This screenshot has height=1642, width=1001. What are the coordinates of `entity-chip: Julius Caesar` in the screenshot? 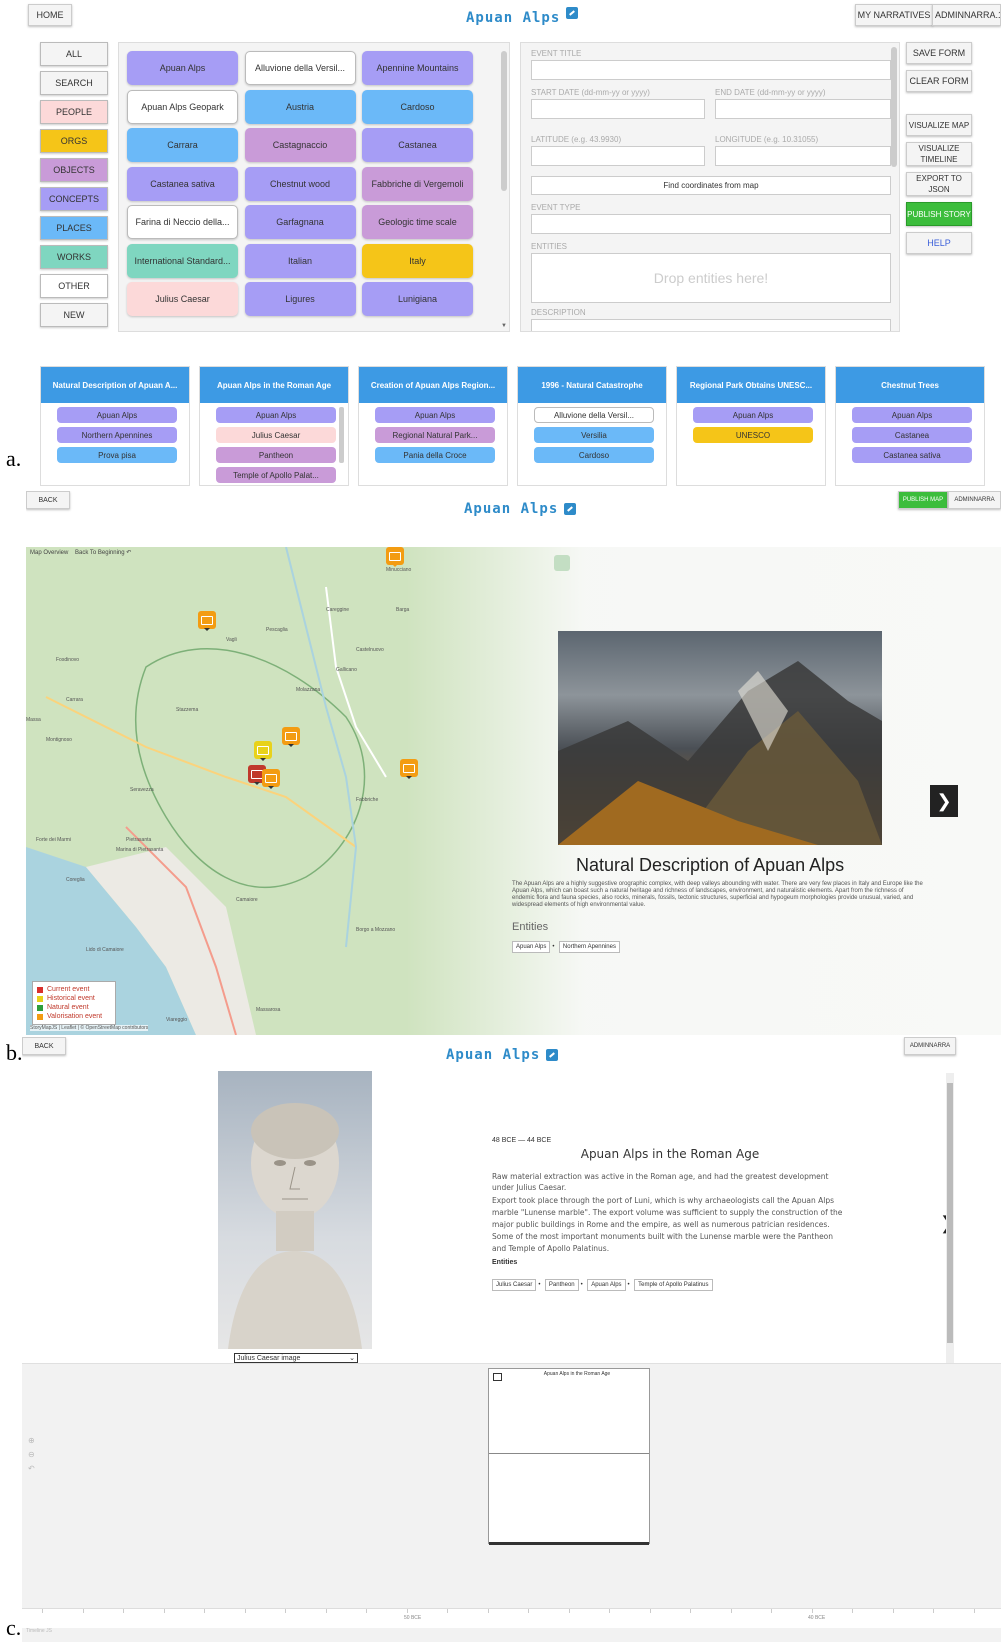 It's located at (182, 299).